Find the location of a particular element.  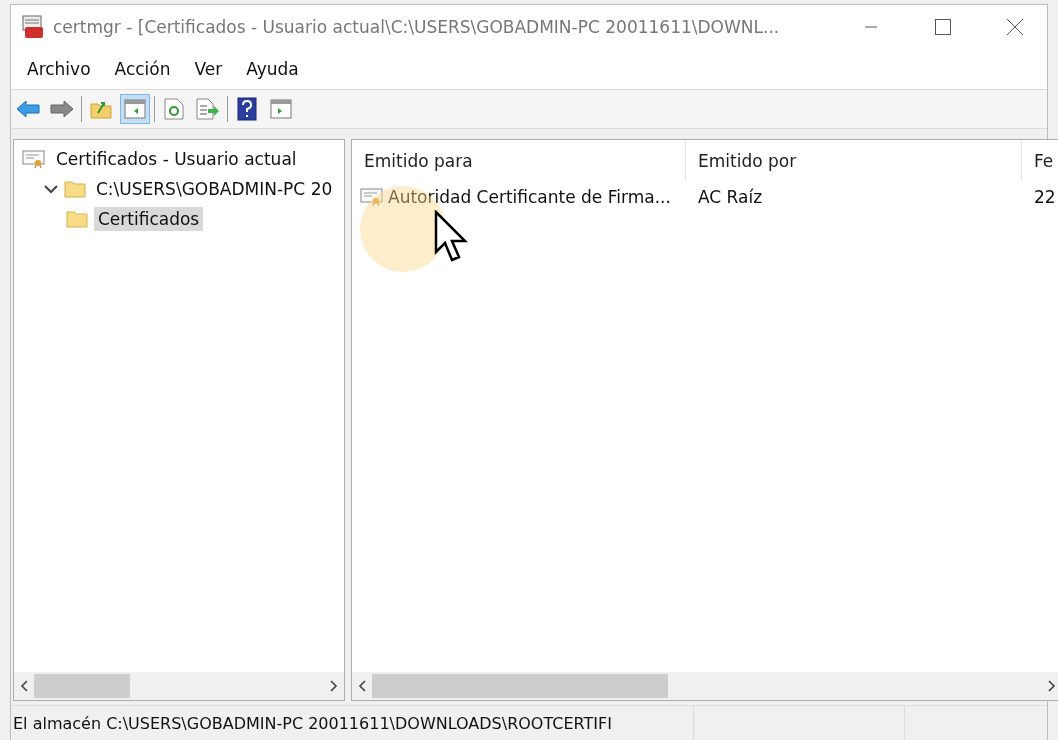

tree-item: C:\USERS\GOBADMIN-PC 20 is located at coordinates (214, 189).